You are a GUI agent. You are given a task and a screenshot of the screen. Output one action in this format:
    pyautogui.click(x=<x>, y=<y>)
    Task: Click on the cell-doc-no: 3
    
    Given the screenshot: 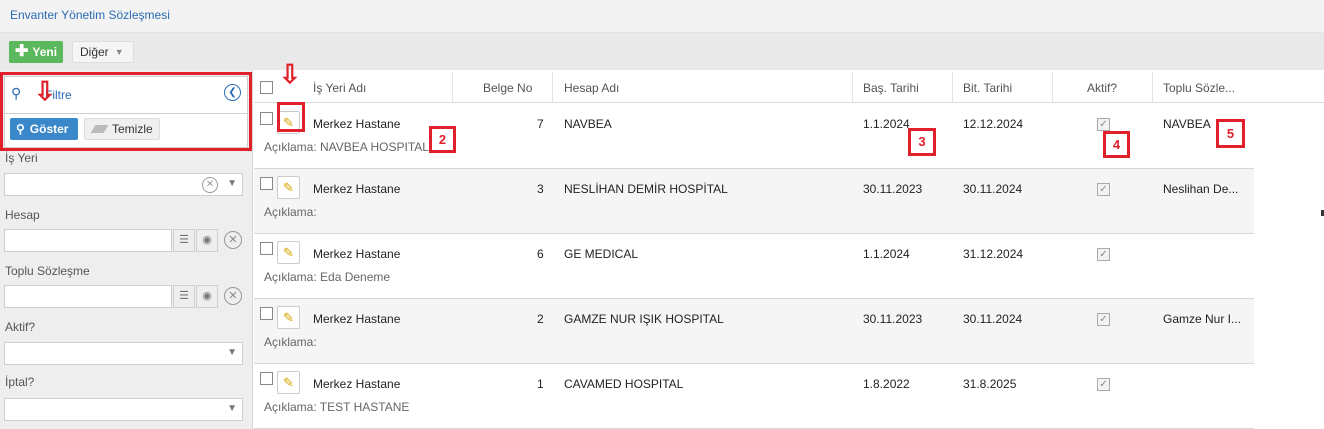 What is the action you would take?
    pyautogui.click(x=540, y=189)
    